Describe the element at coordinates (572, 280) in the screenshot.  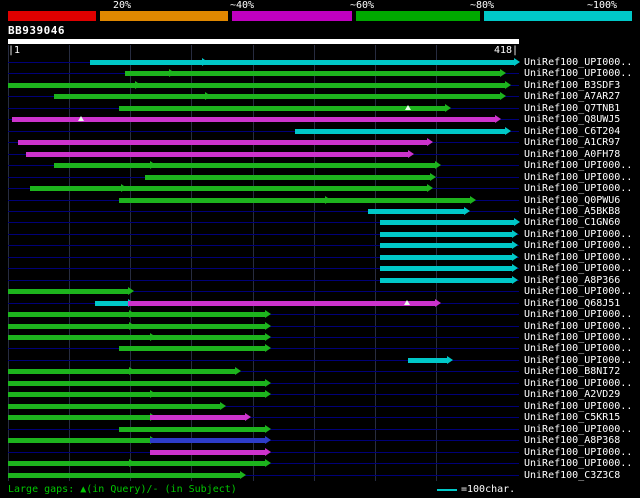
I see `hit-label: UniRef100_A8P366` at that location.